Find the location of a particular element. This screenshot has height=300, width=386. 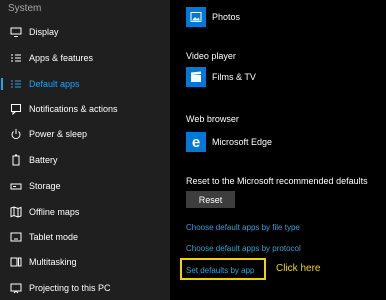

sidebar-item-label: Apps & features is located at coordinates (61, 58).